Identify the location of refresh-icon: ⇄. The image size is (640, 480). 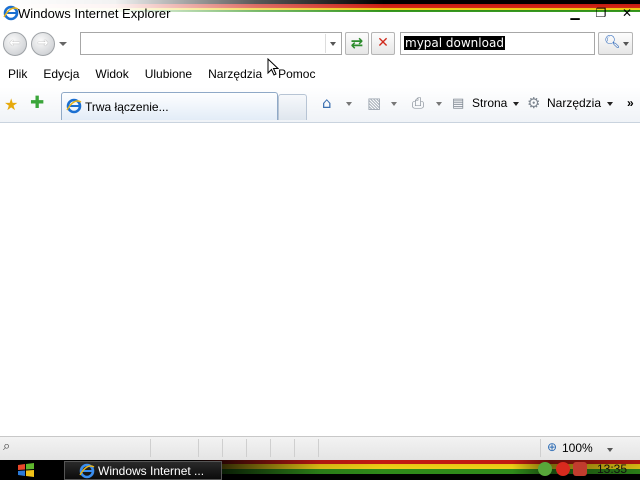
(357, 43).